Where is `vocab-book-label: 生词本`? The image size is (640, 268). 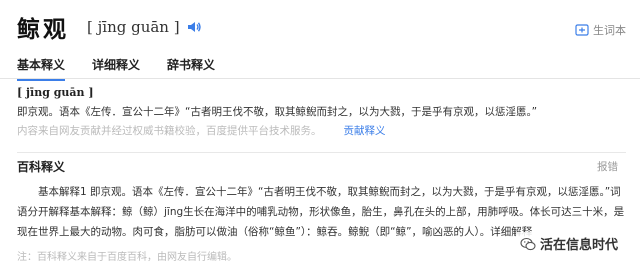 vocab-book-label: 生词本 is located at coordinates (609, 30).